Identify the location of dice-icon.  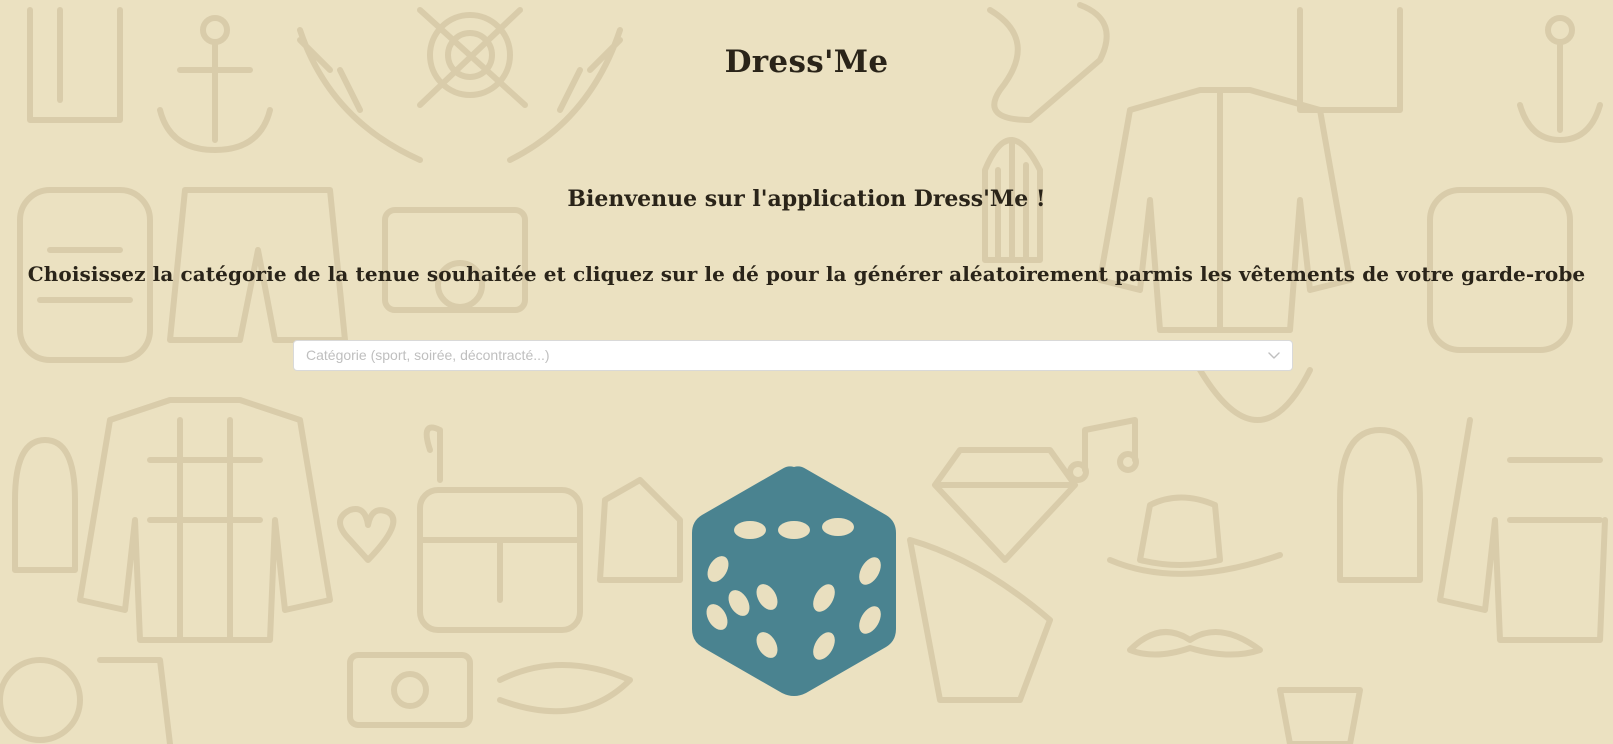
(794, 581).